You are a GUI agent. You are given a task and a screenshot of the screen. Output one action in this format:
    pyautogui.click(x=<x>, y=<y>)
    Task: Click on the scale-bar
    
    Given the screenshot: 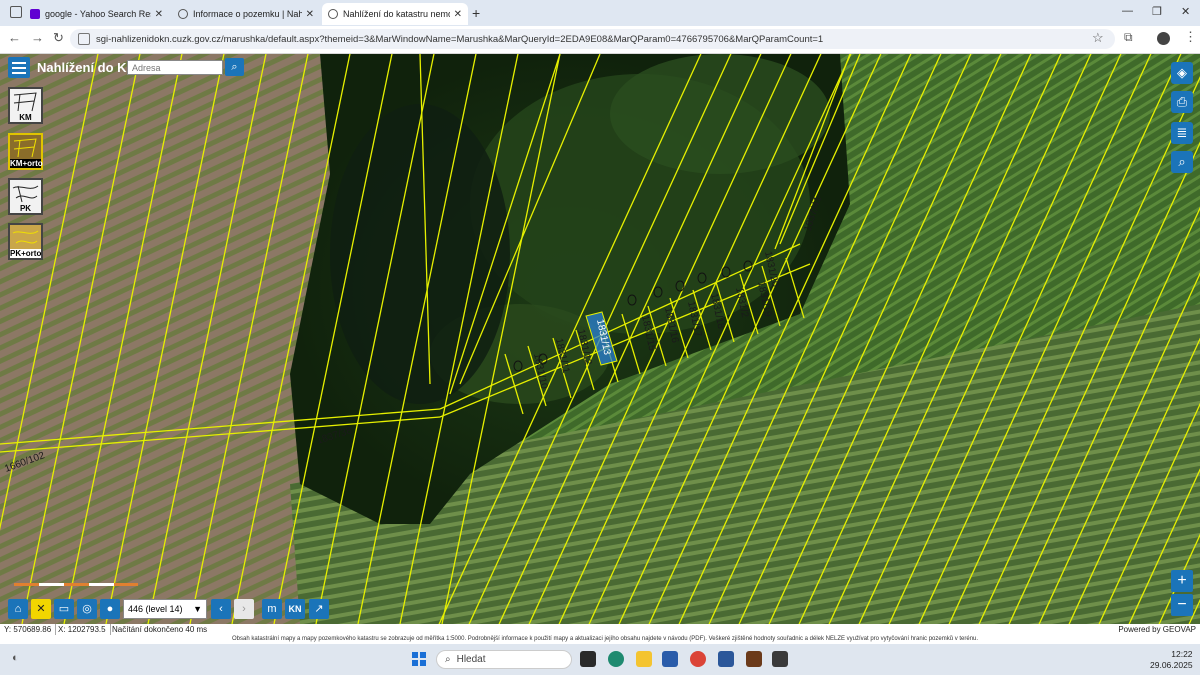 What is the action you would take?
    pyautogui.click(x=76, y=585)
    